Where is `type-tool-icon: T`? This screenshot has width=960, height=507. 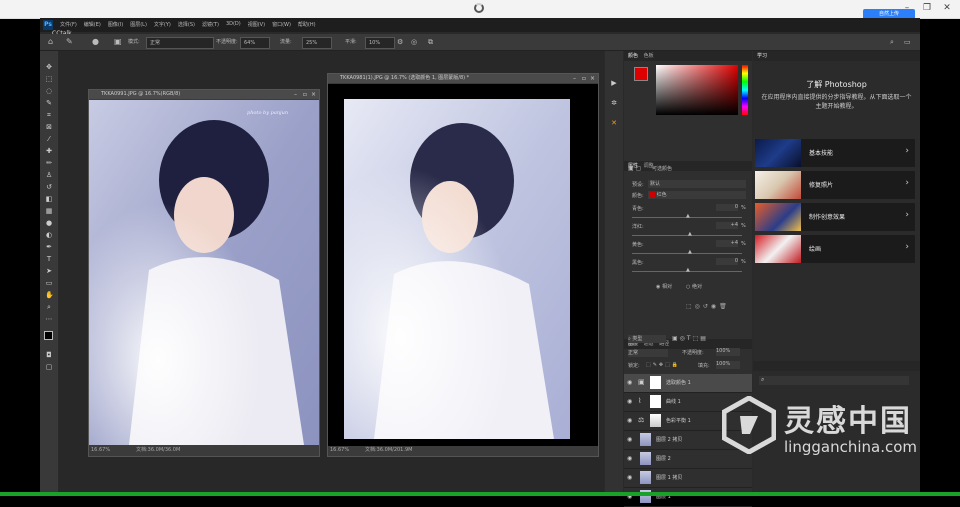 type-tool-icon: T is located at coordinates (49, 259).